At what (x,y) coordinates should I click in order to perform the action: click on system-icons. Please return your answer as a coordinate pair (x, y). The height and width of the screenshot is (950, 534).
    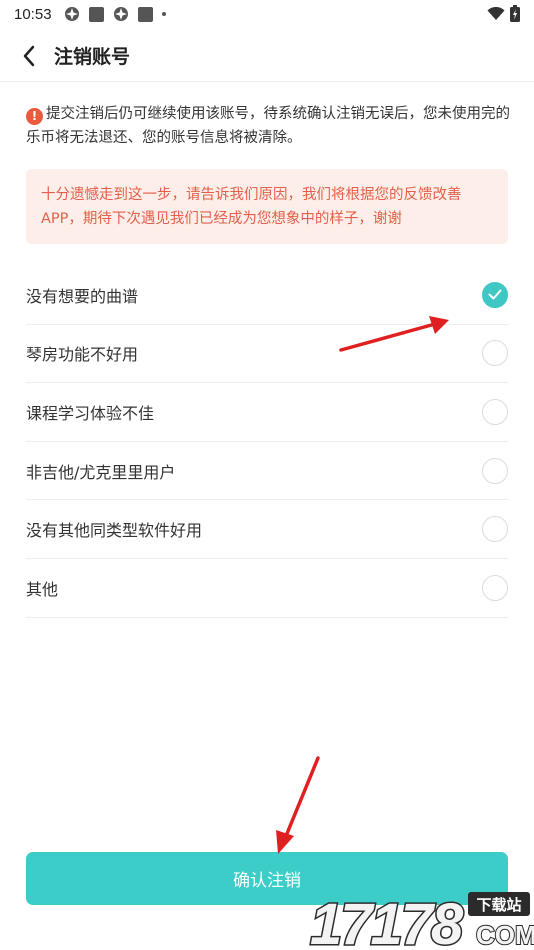
    Looking at the image, I should click on (503, 13).